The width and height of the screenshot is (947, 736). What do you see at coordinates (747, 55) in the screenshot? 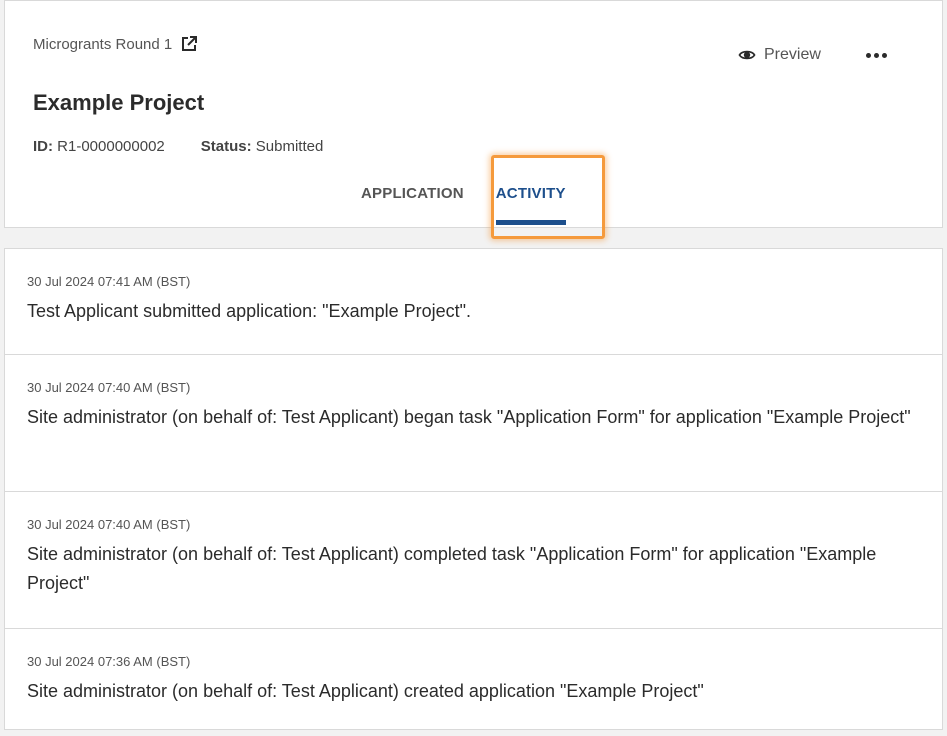
I see `eye-icon` at bounding box center [747, 55].